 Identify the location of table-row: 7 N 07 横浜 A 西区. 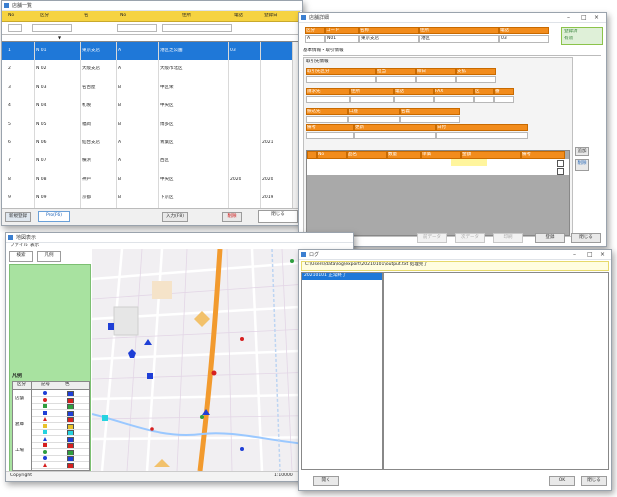
(147, 162).